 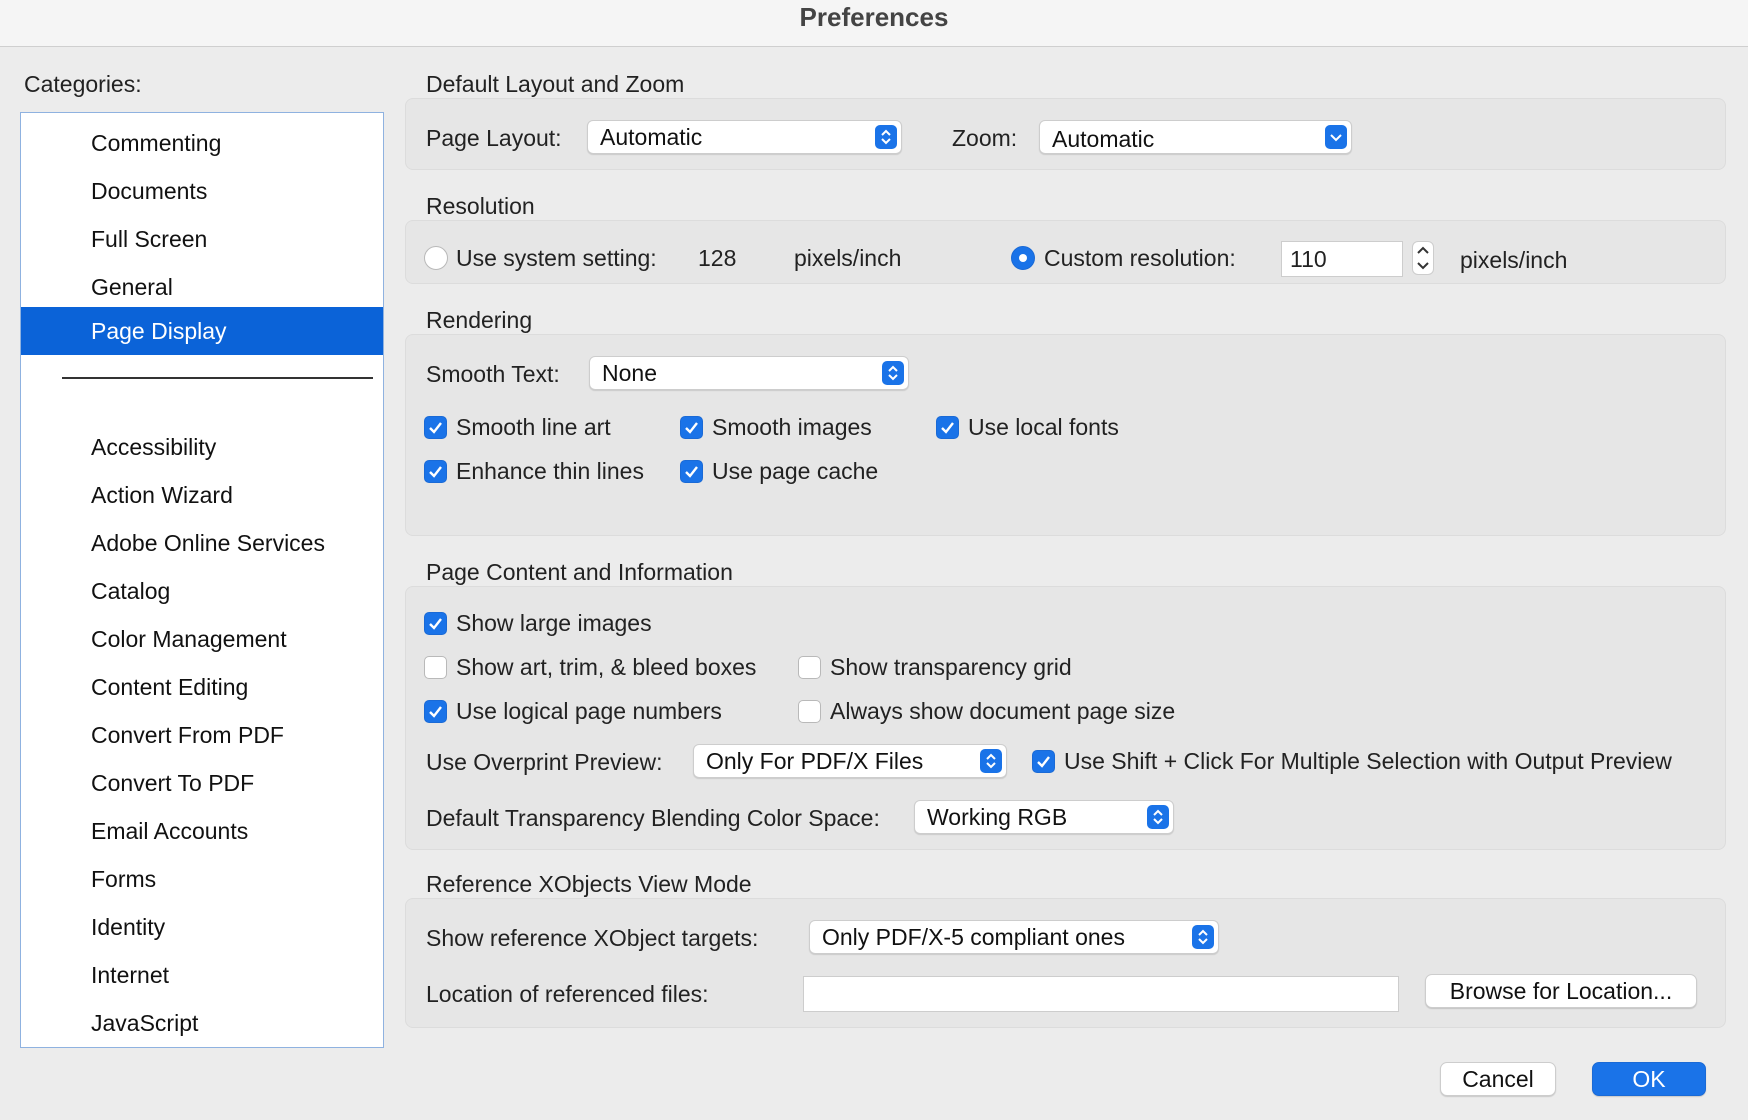 What do you see at coordinates (202, 687) in the screenshot?
I see `category-content-editing: Content Editing` at bounding box center [202, 687].